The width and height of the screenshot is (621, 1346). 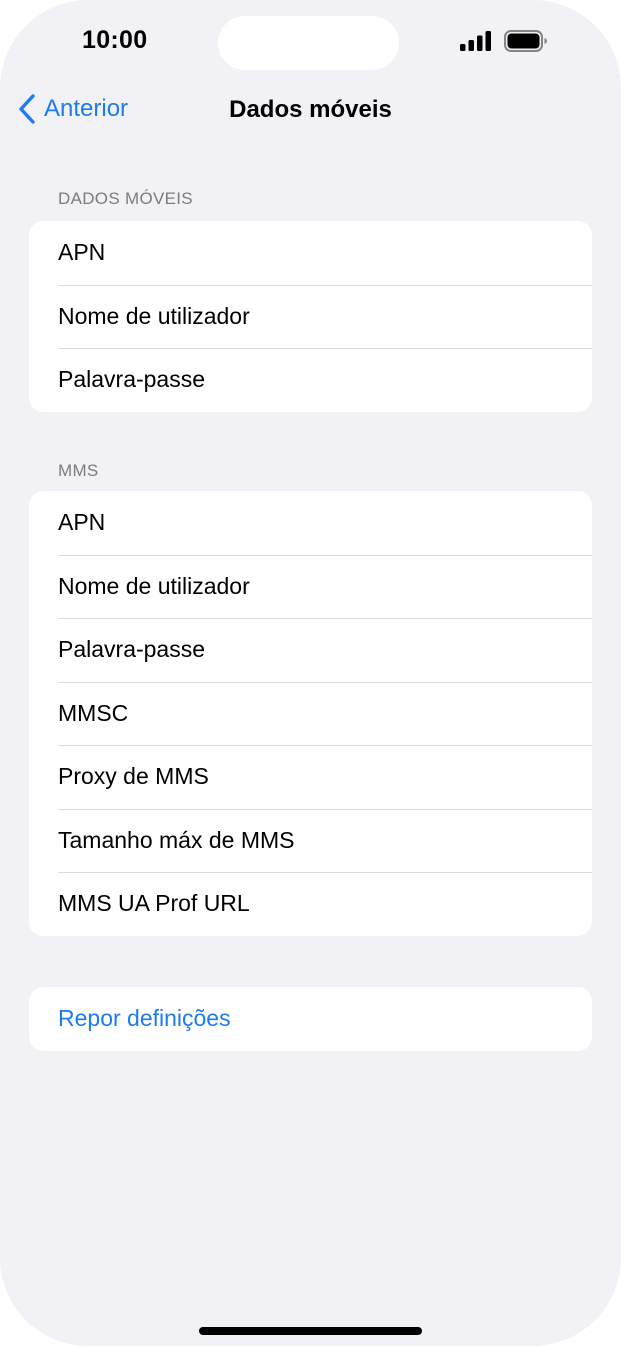 I want to click on mobile-data-username-row: Nome de utilizador, so click(x=310, y=316).